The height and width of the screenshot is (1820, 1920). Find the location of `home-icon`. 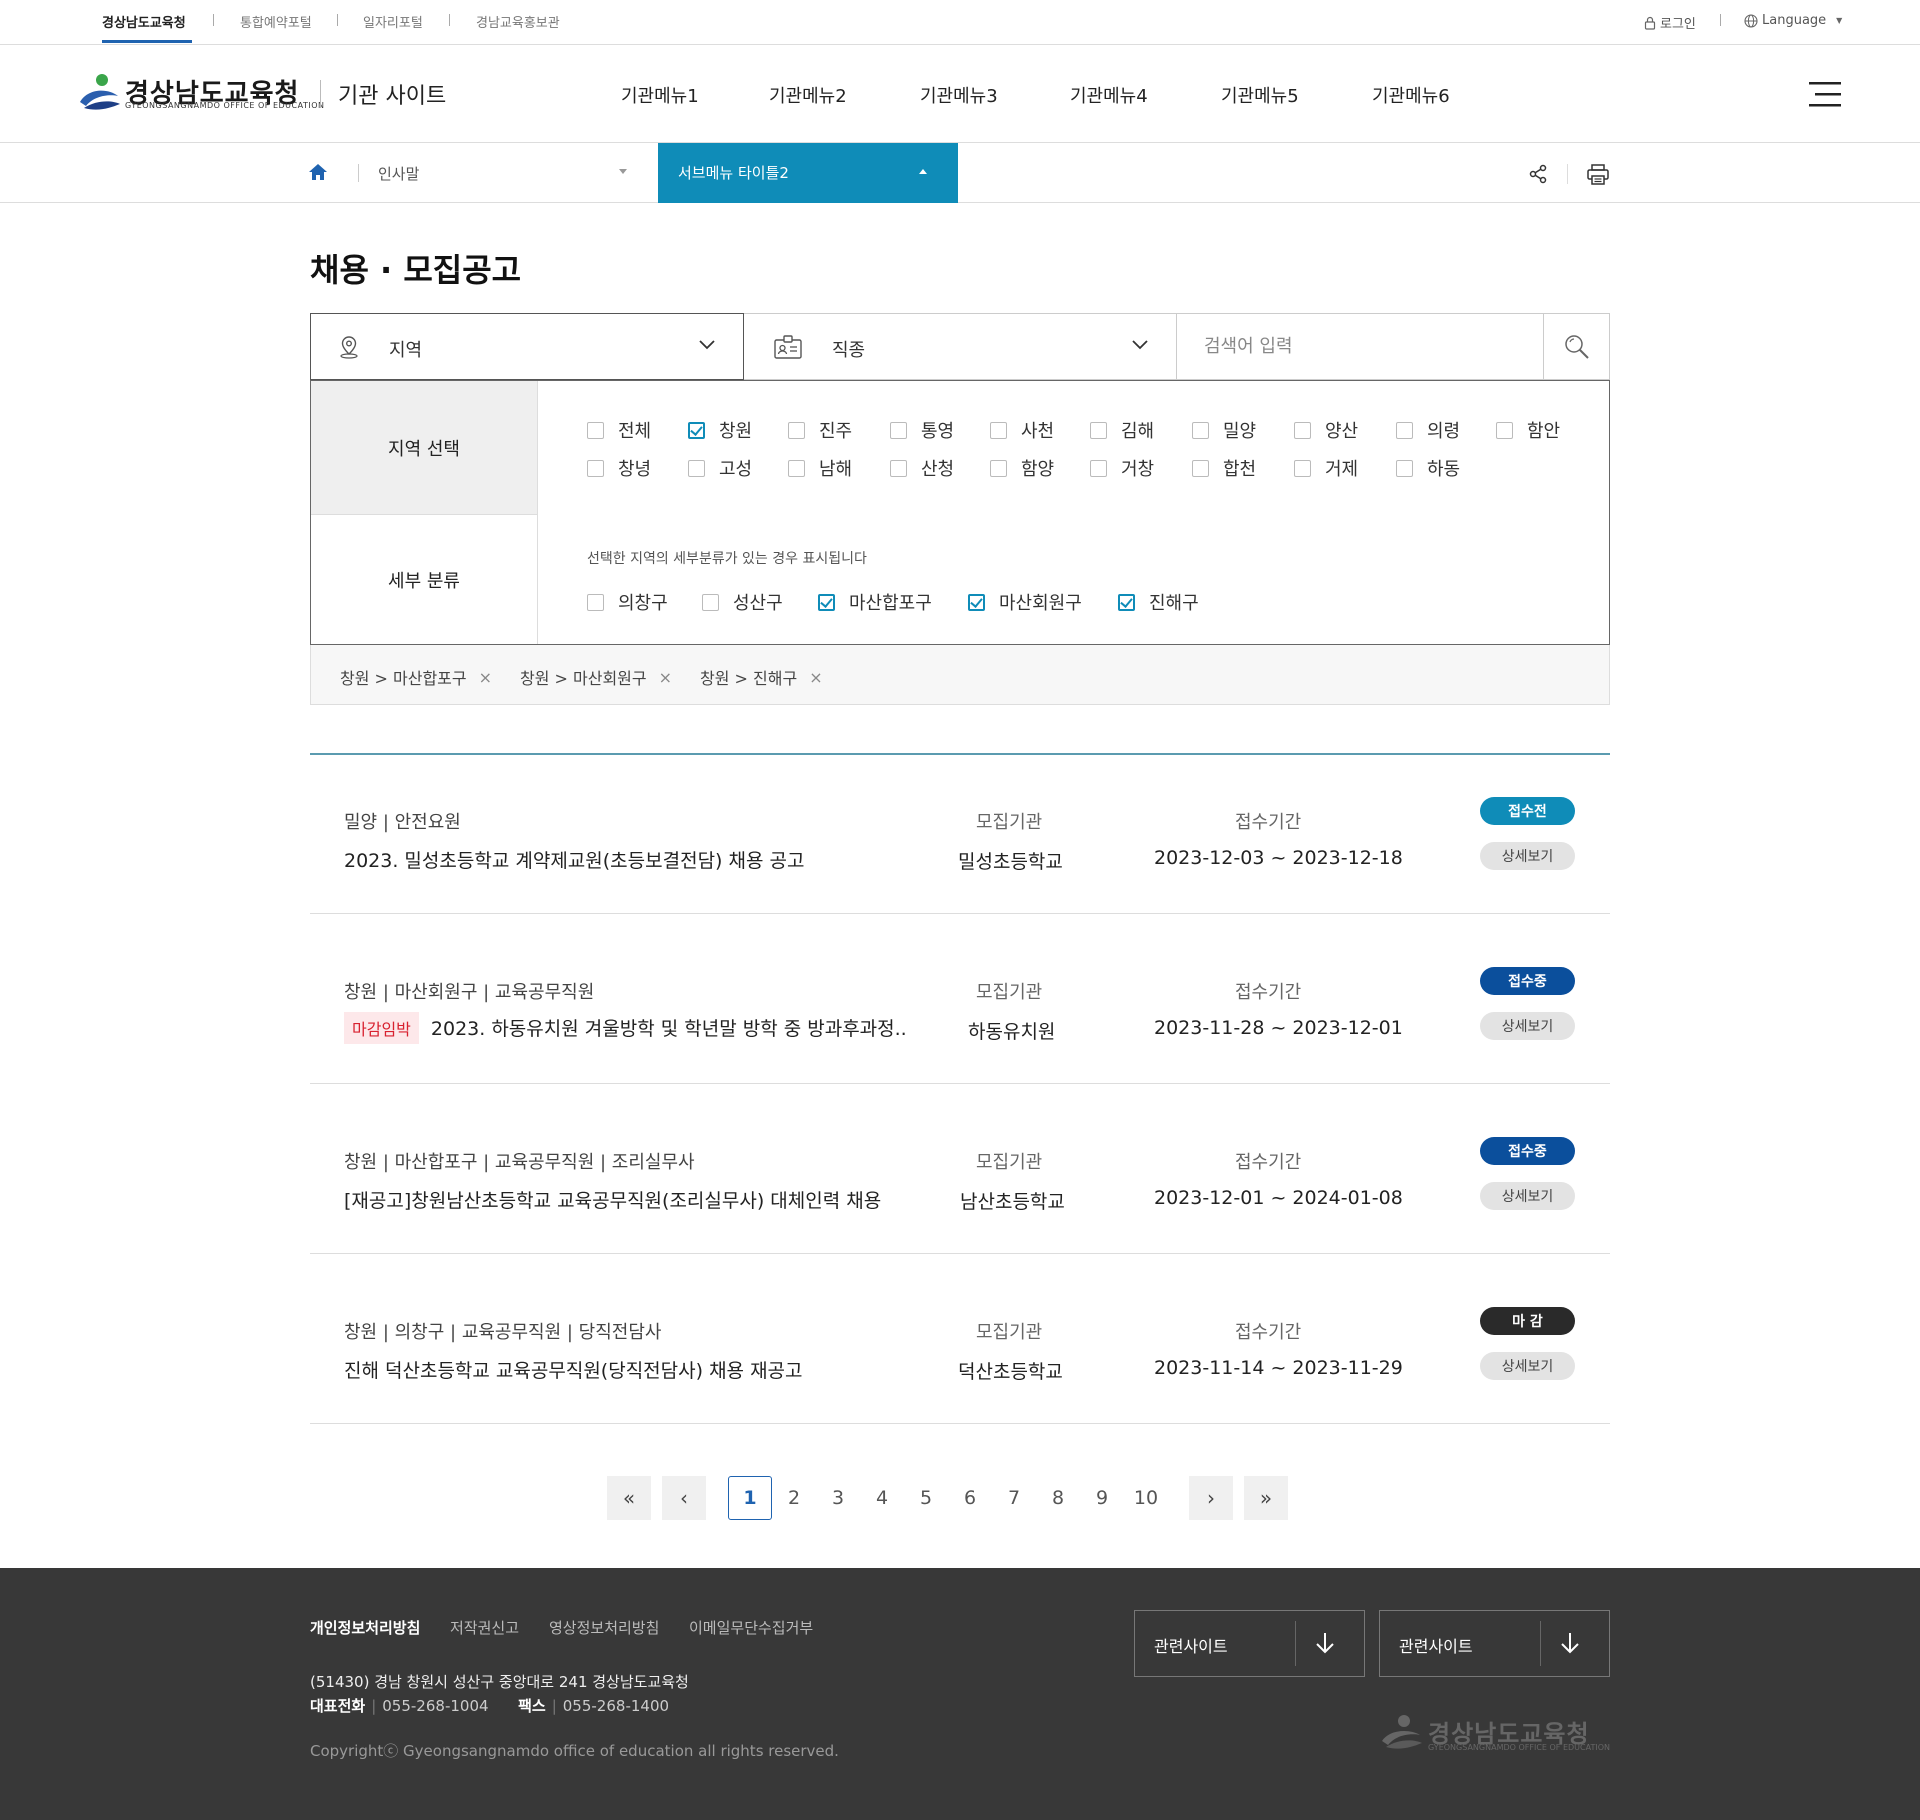

home-icon is located at coordinates (318, 172).